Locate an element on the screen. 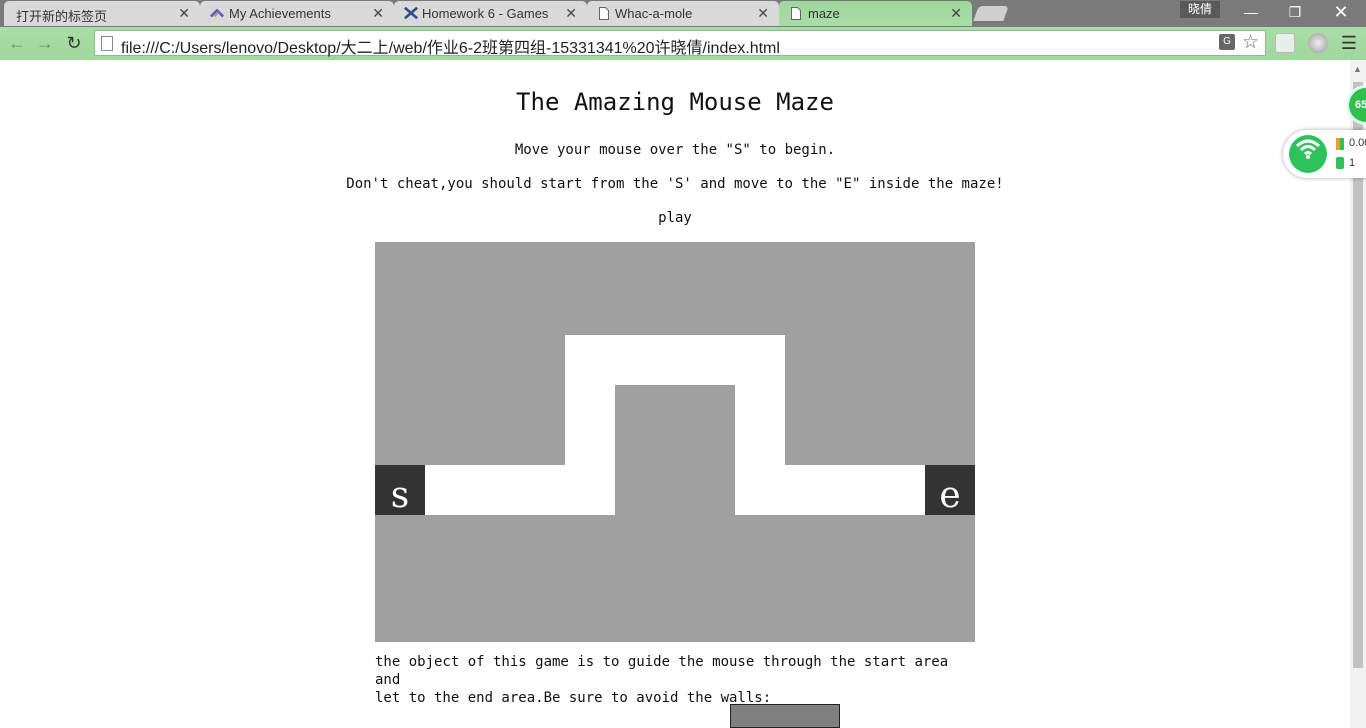  tab-my-achievements: My Achievements ✕ is located at coordinates (297, 13).